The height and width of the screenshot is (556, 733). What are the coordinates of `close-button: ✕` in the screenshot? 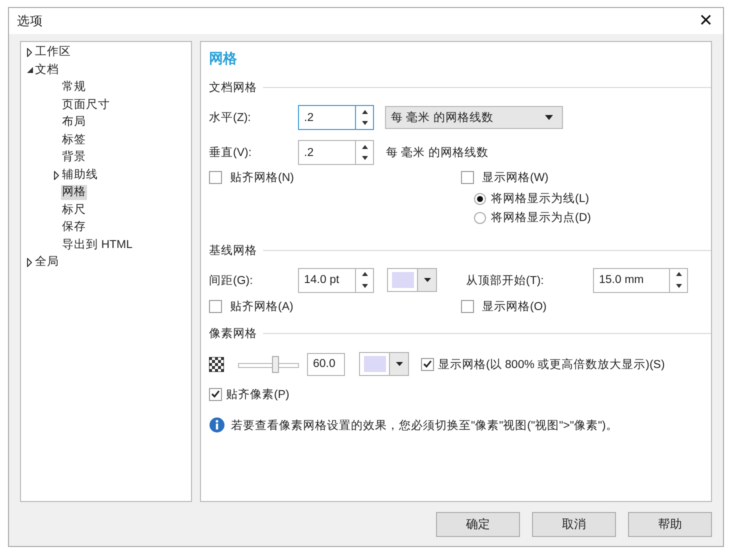 It's located at (705, 21).